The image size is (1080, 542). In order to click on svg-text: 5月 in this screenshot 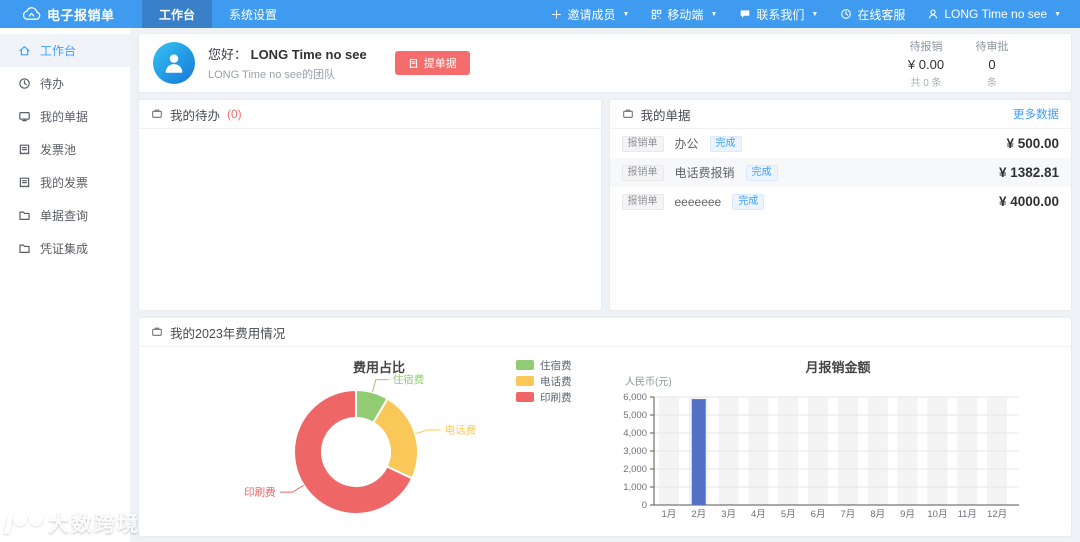, I will do `click(788, 514)`.